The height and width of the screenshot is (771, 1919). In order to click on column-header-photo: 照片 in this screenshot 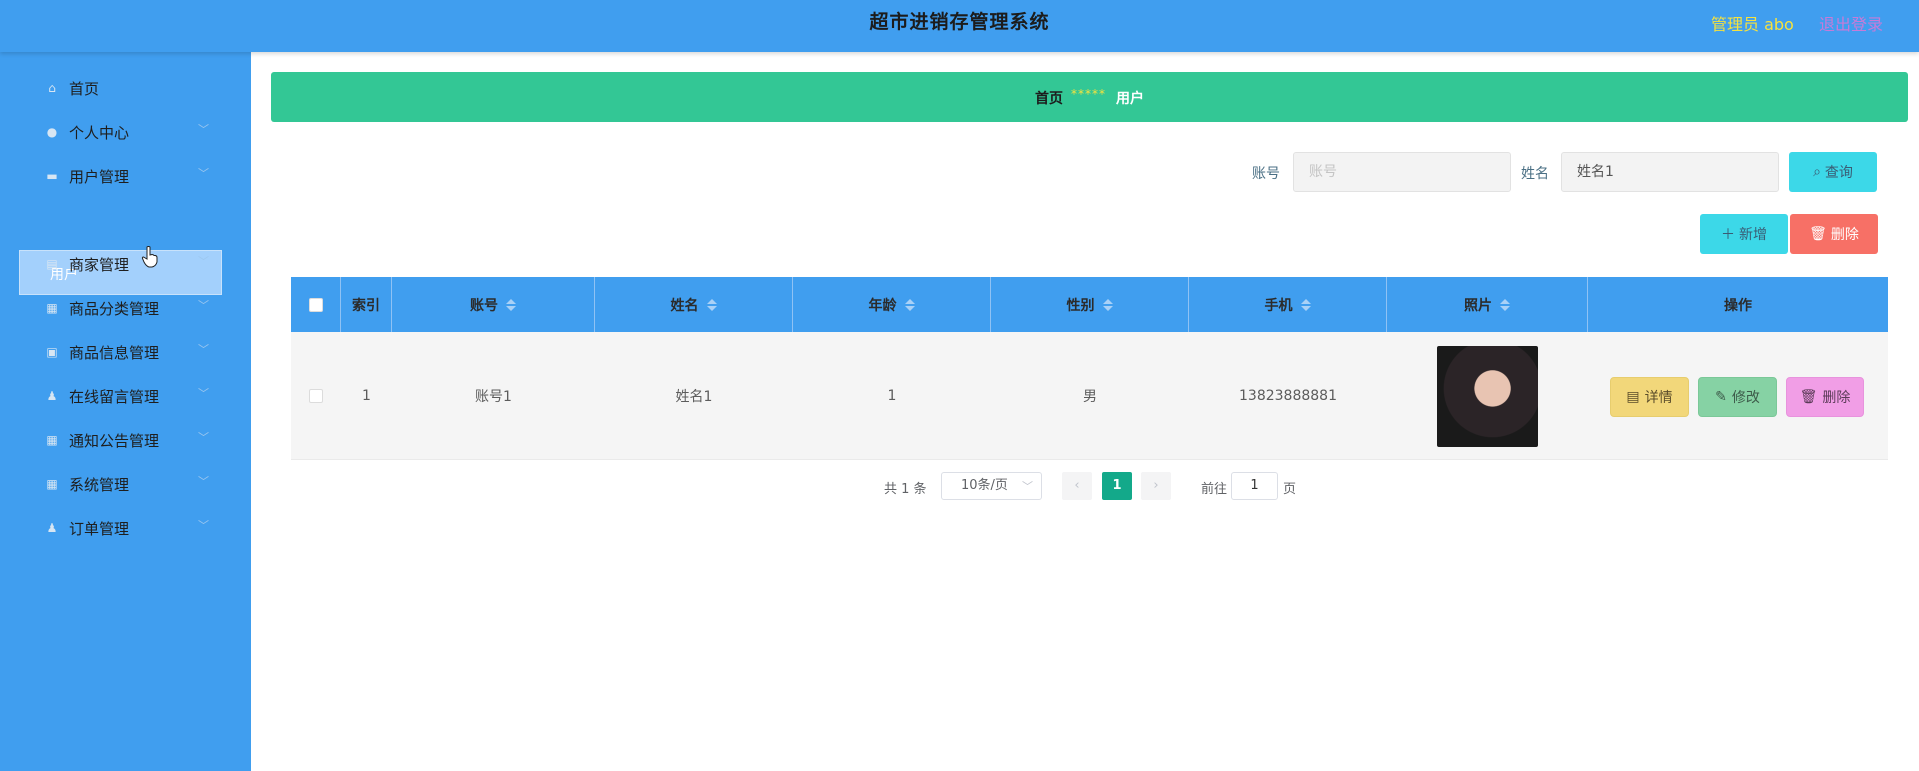, I will do `click(1487, 304)`.